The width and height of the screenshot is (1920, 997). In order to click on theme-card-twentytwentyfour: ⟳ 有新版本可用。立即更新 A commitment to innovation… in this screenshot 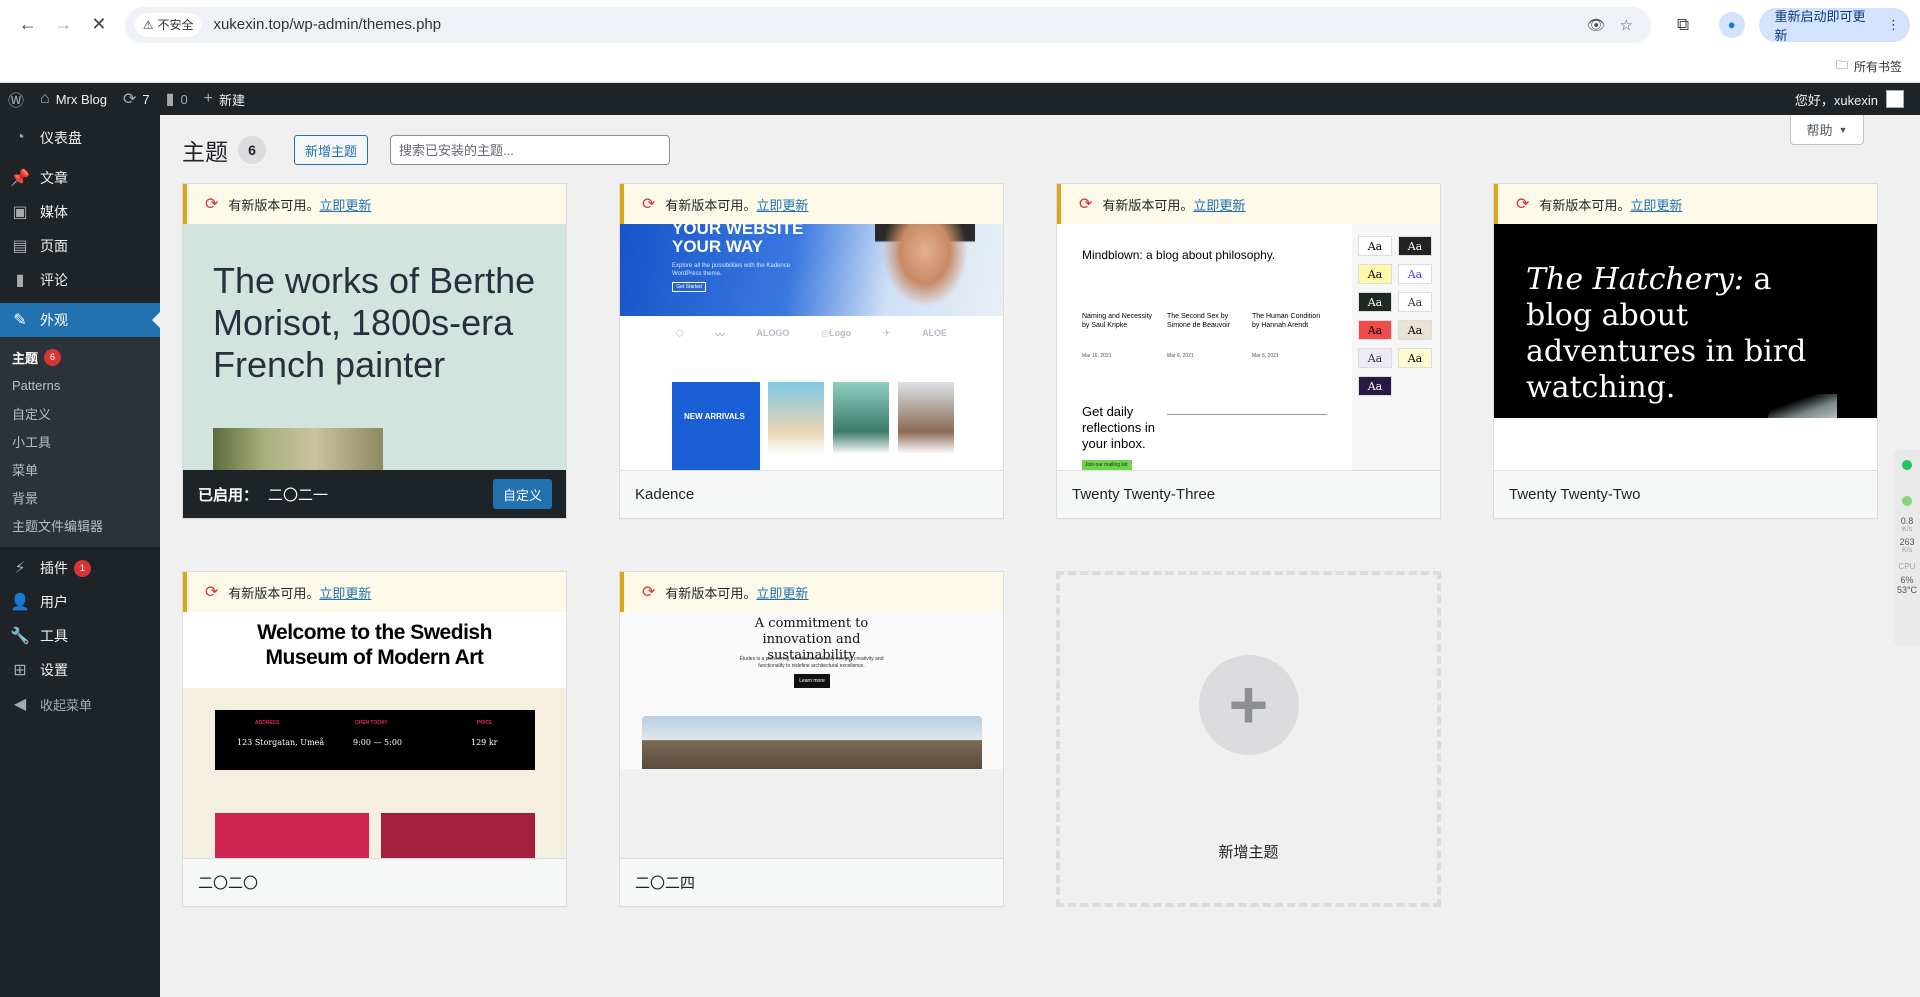, I will do `click(811, 739)`.